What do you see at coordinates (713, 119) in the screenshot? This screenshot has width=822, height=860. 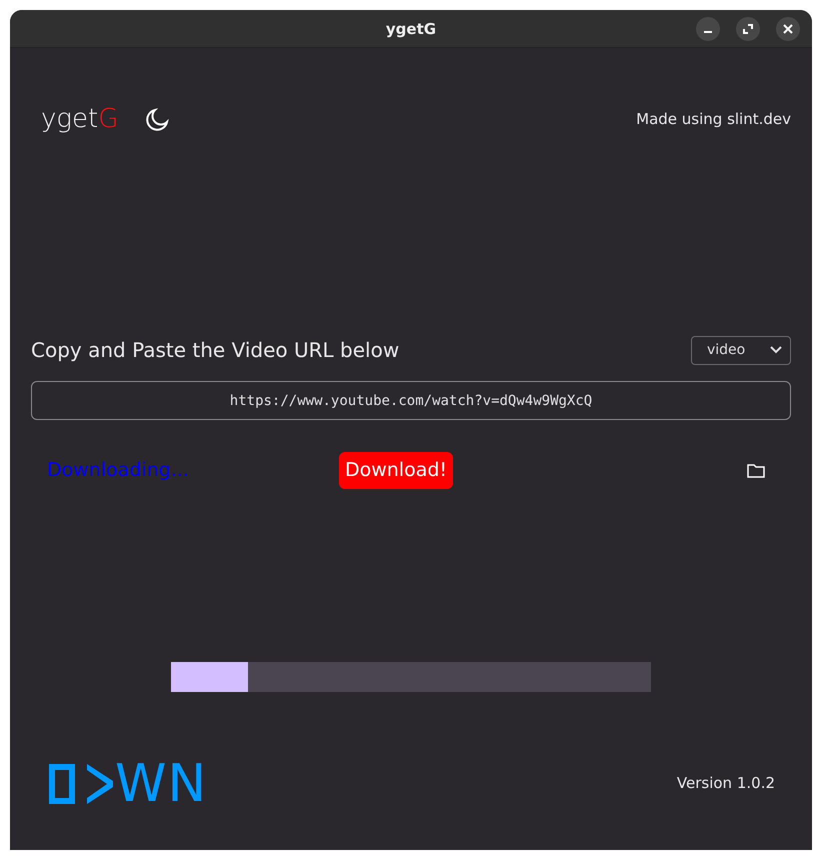 I see `credit-text: Made using slint.dev` at bounding box center [713, 119].